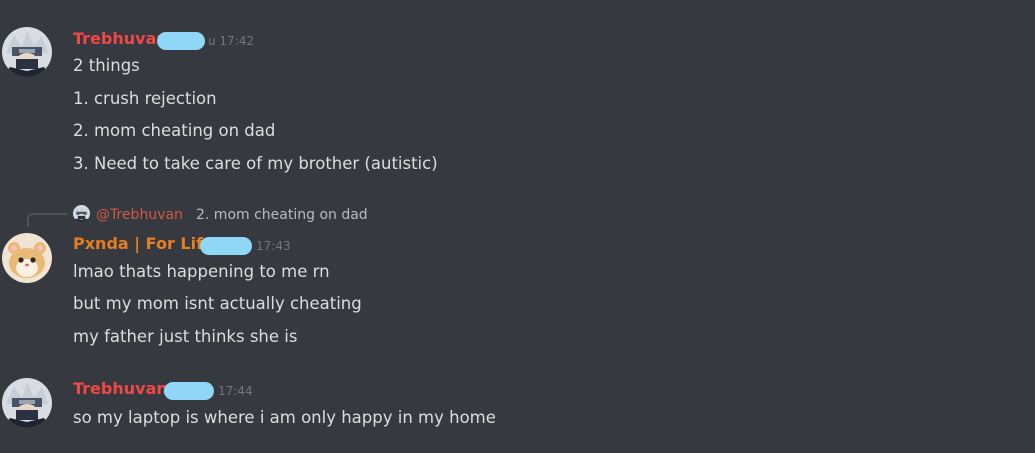 The image size is (1035, 453). Describe the element at coordinates (185, 336) in the screenshot. I see `message-line: my father just thinks she is` at that location.